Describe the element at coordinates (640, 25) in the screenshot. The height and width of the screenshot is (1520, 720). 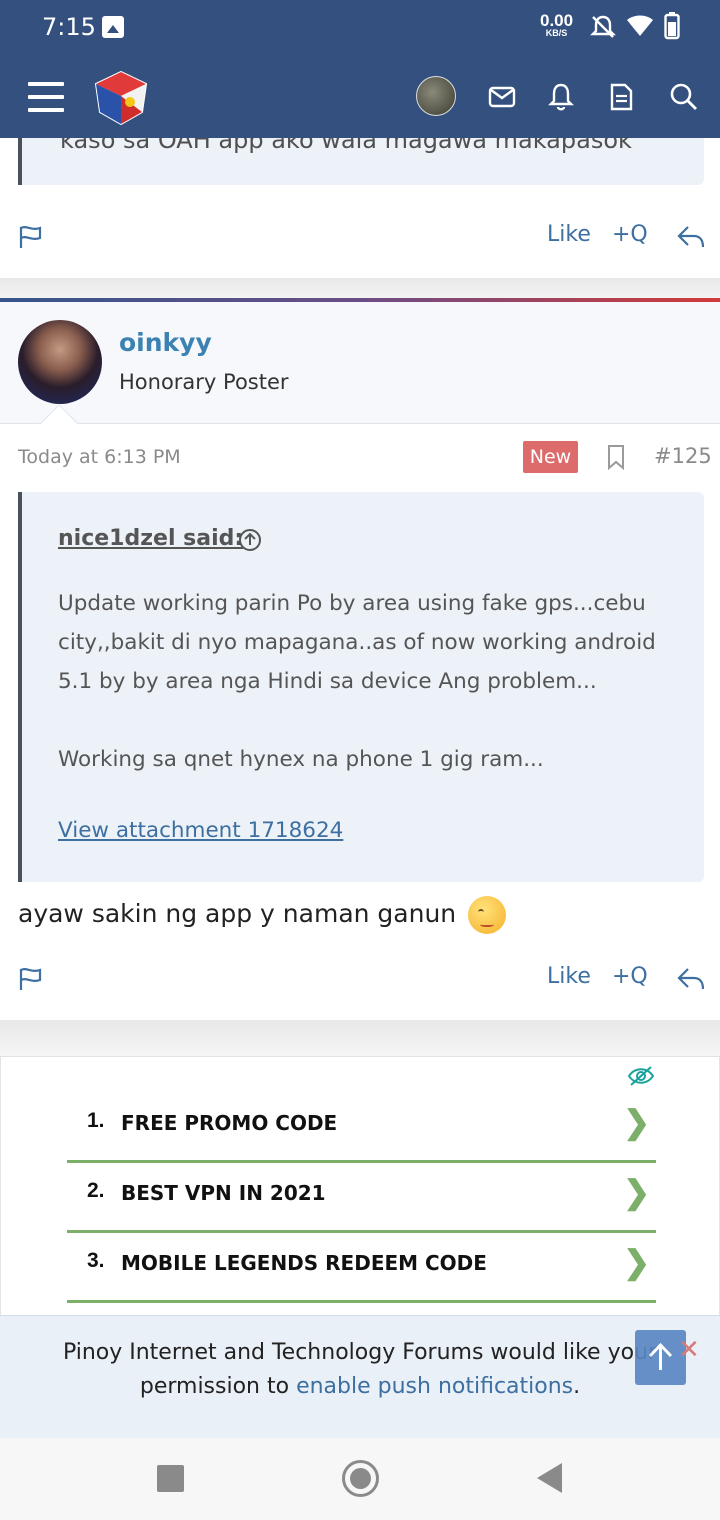
I see `wifi-icon` at that location.